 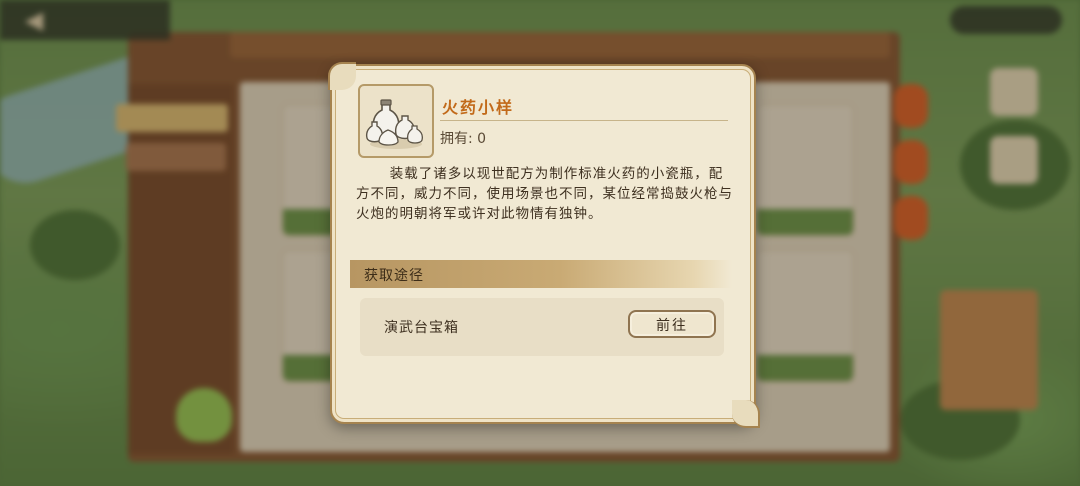 What do you see at coordinates (394, 124) in the screenshot?
I see `porcelain-bottles-icon` at bounding box center [394, 124].